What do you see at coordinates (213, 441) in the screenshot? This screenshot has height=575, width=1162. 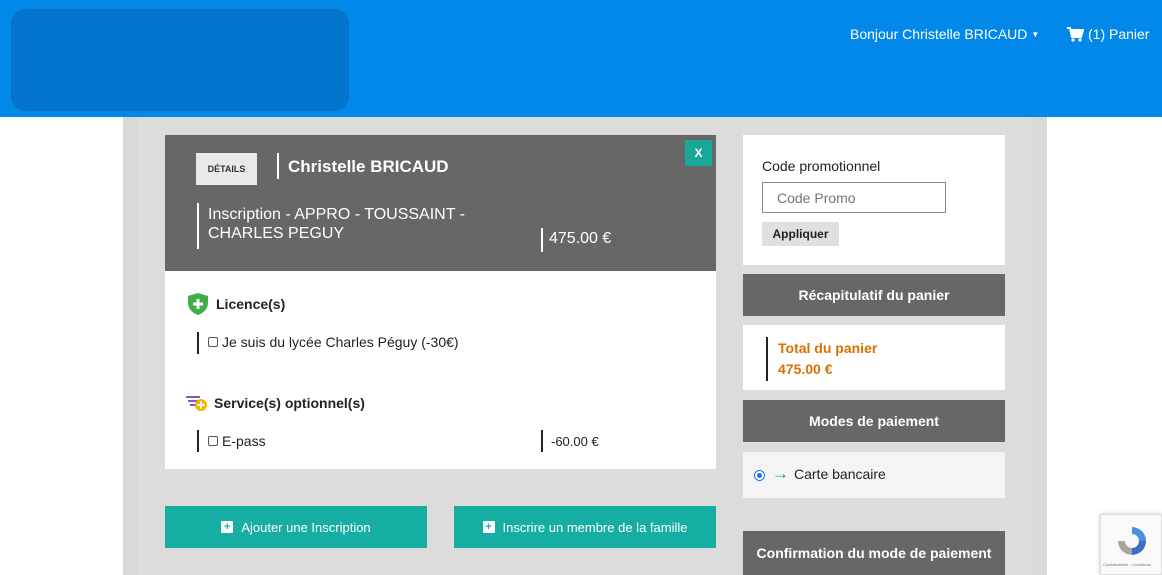 I see `service-checkbox` at bounding box center [213, 441].